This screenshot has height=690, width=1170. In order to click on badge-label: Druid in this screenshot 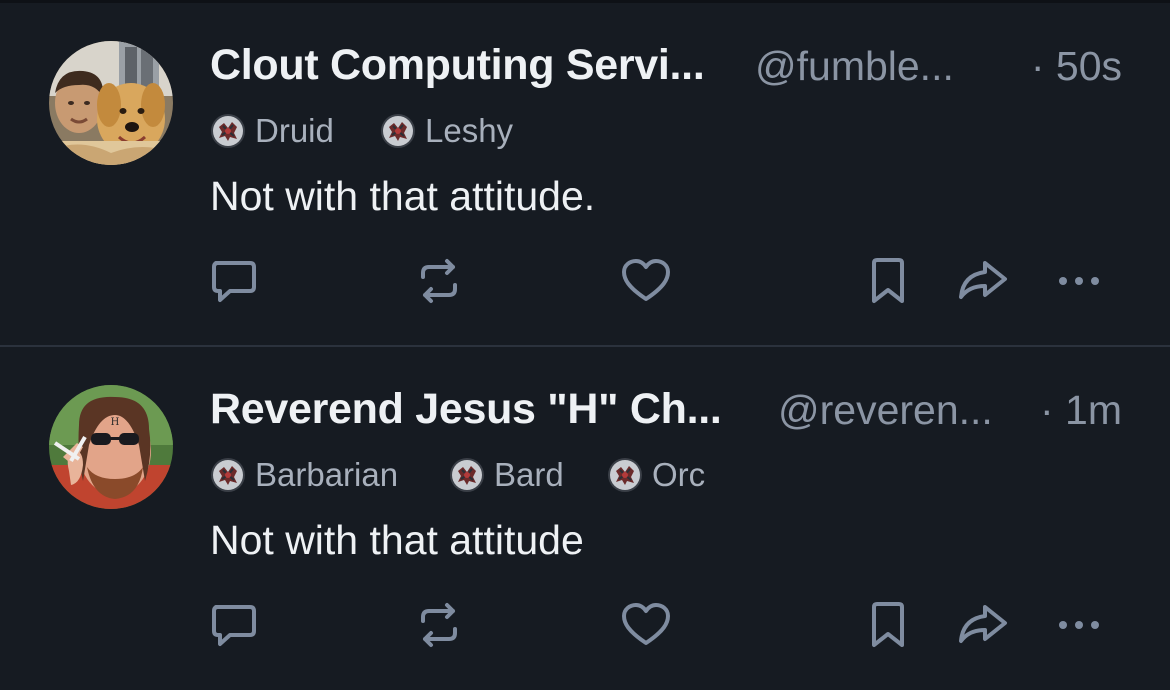, I will do `click(294, 130)`.